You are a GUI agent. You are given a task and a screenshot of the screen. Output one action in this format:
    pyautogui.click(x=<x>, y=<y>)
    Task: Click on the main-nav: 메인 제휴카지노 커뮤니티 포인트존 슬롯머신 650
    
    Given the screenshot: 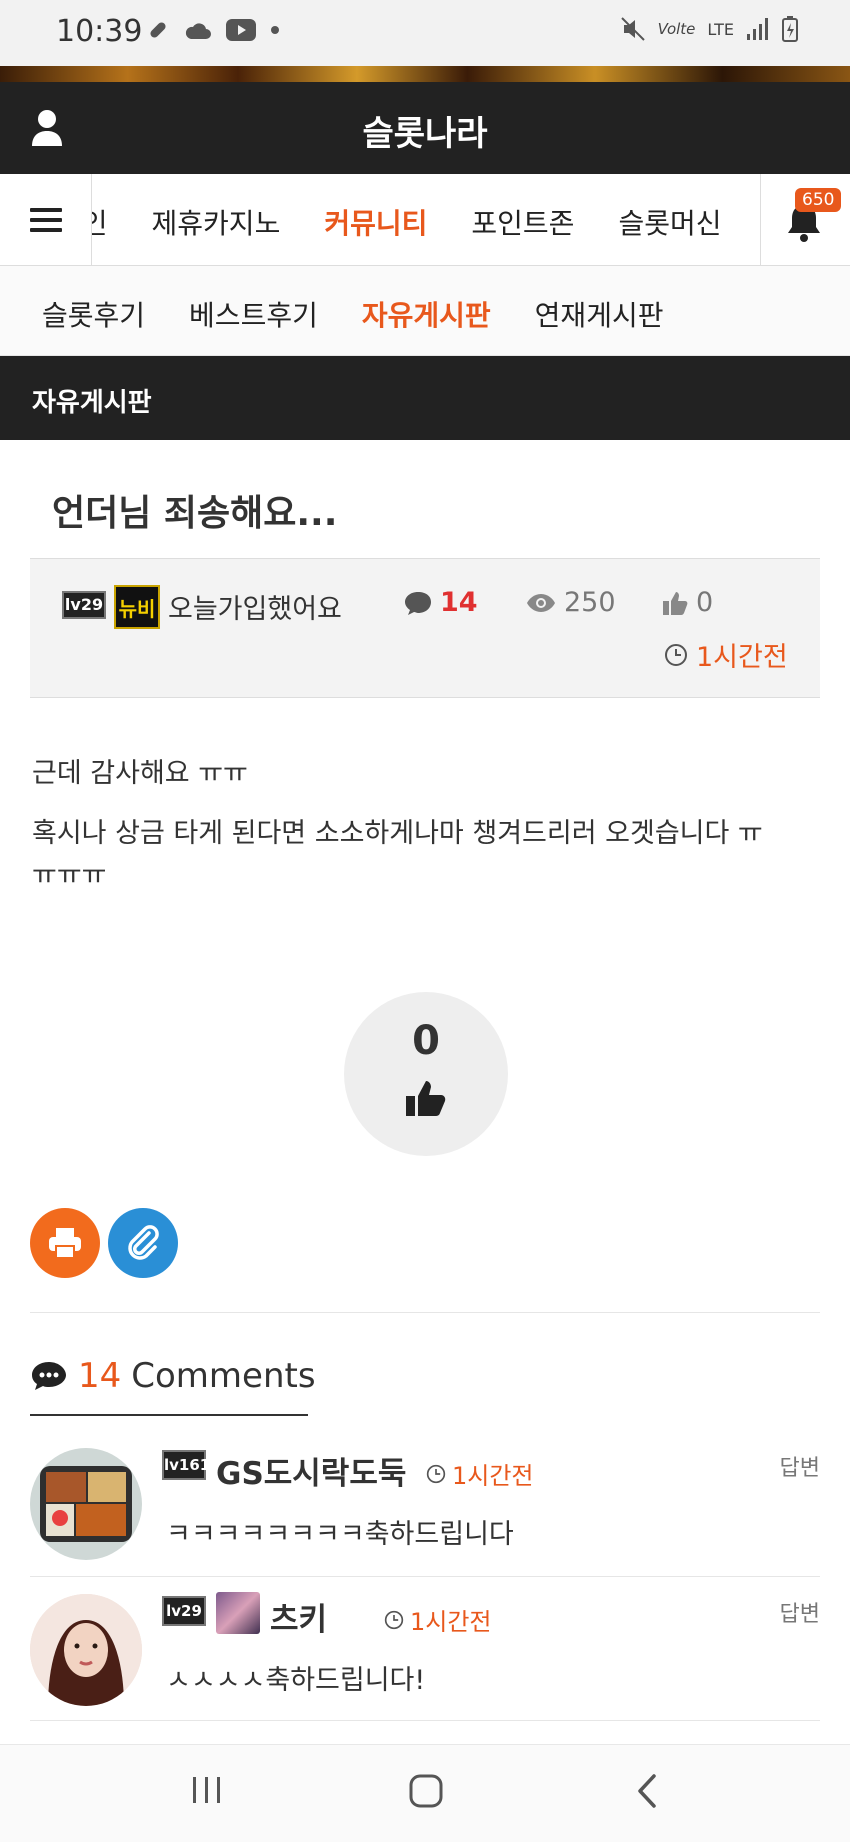 What is the action you would take?
    pyautogui.click(x=425, y=220)
    